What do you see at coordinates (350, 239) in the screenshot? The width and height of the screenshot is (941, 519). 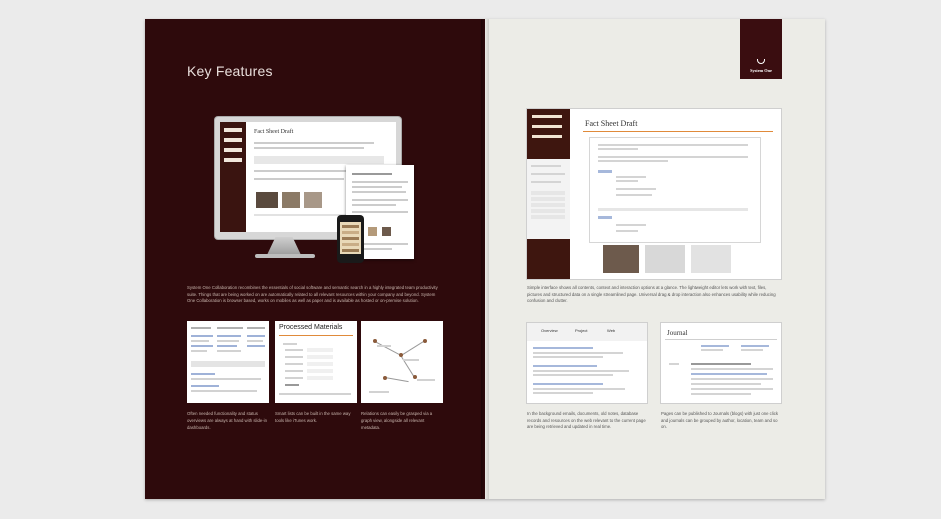 I see `mobile-phone-image` at bounding box center [350, 239].